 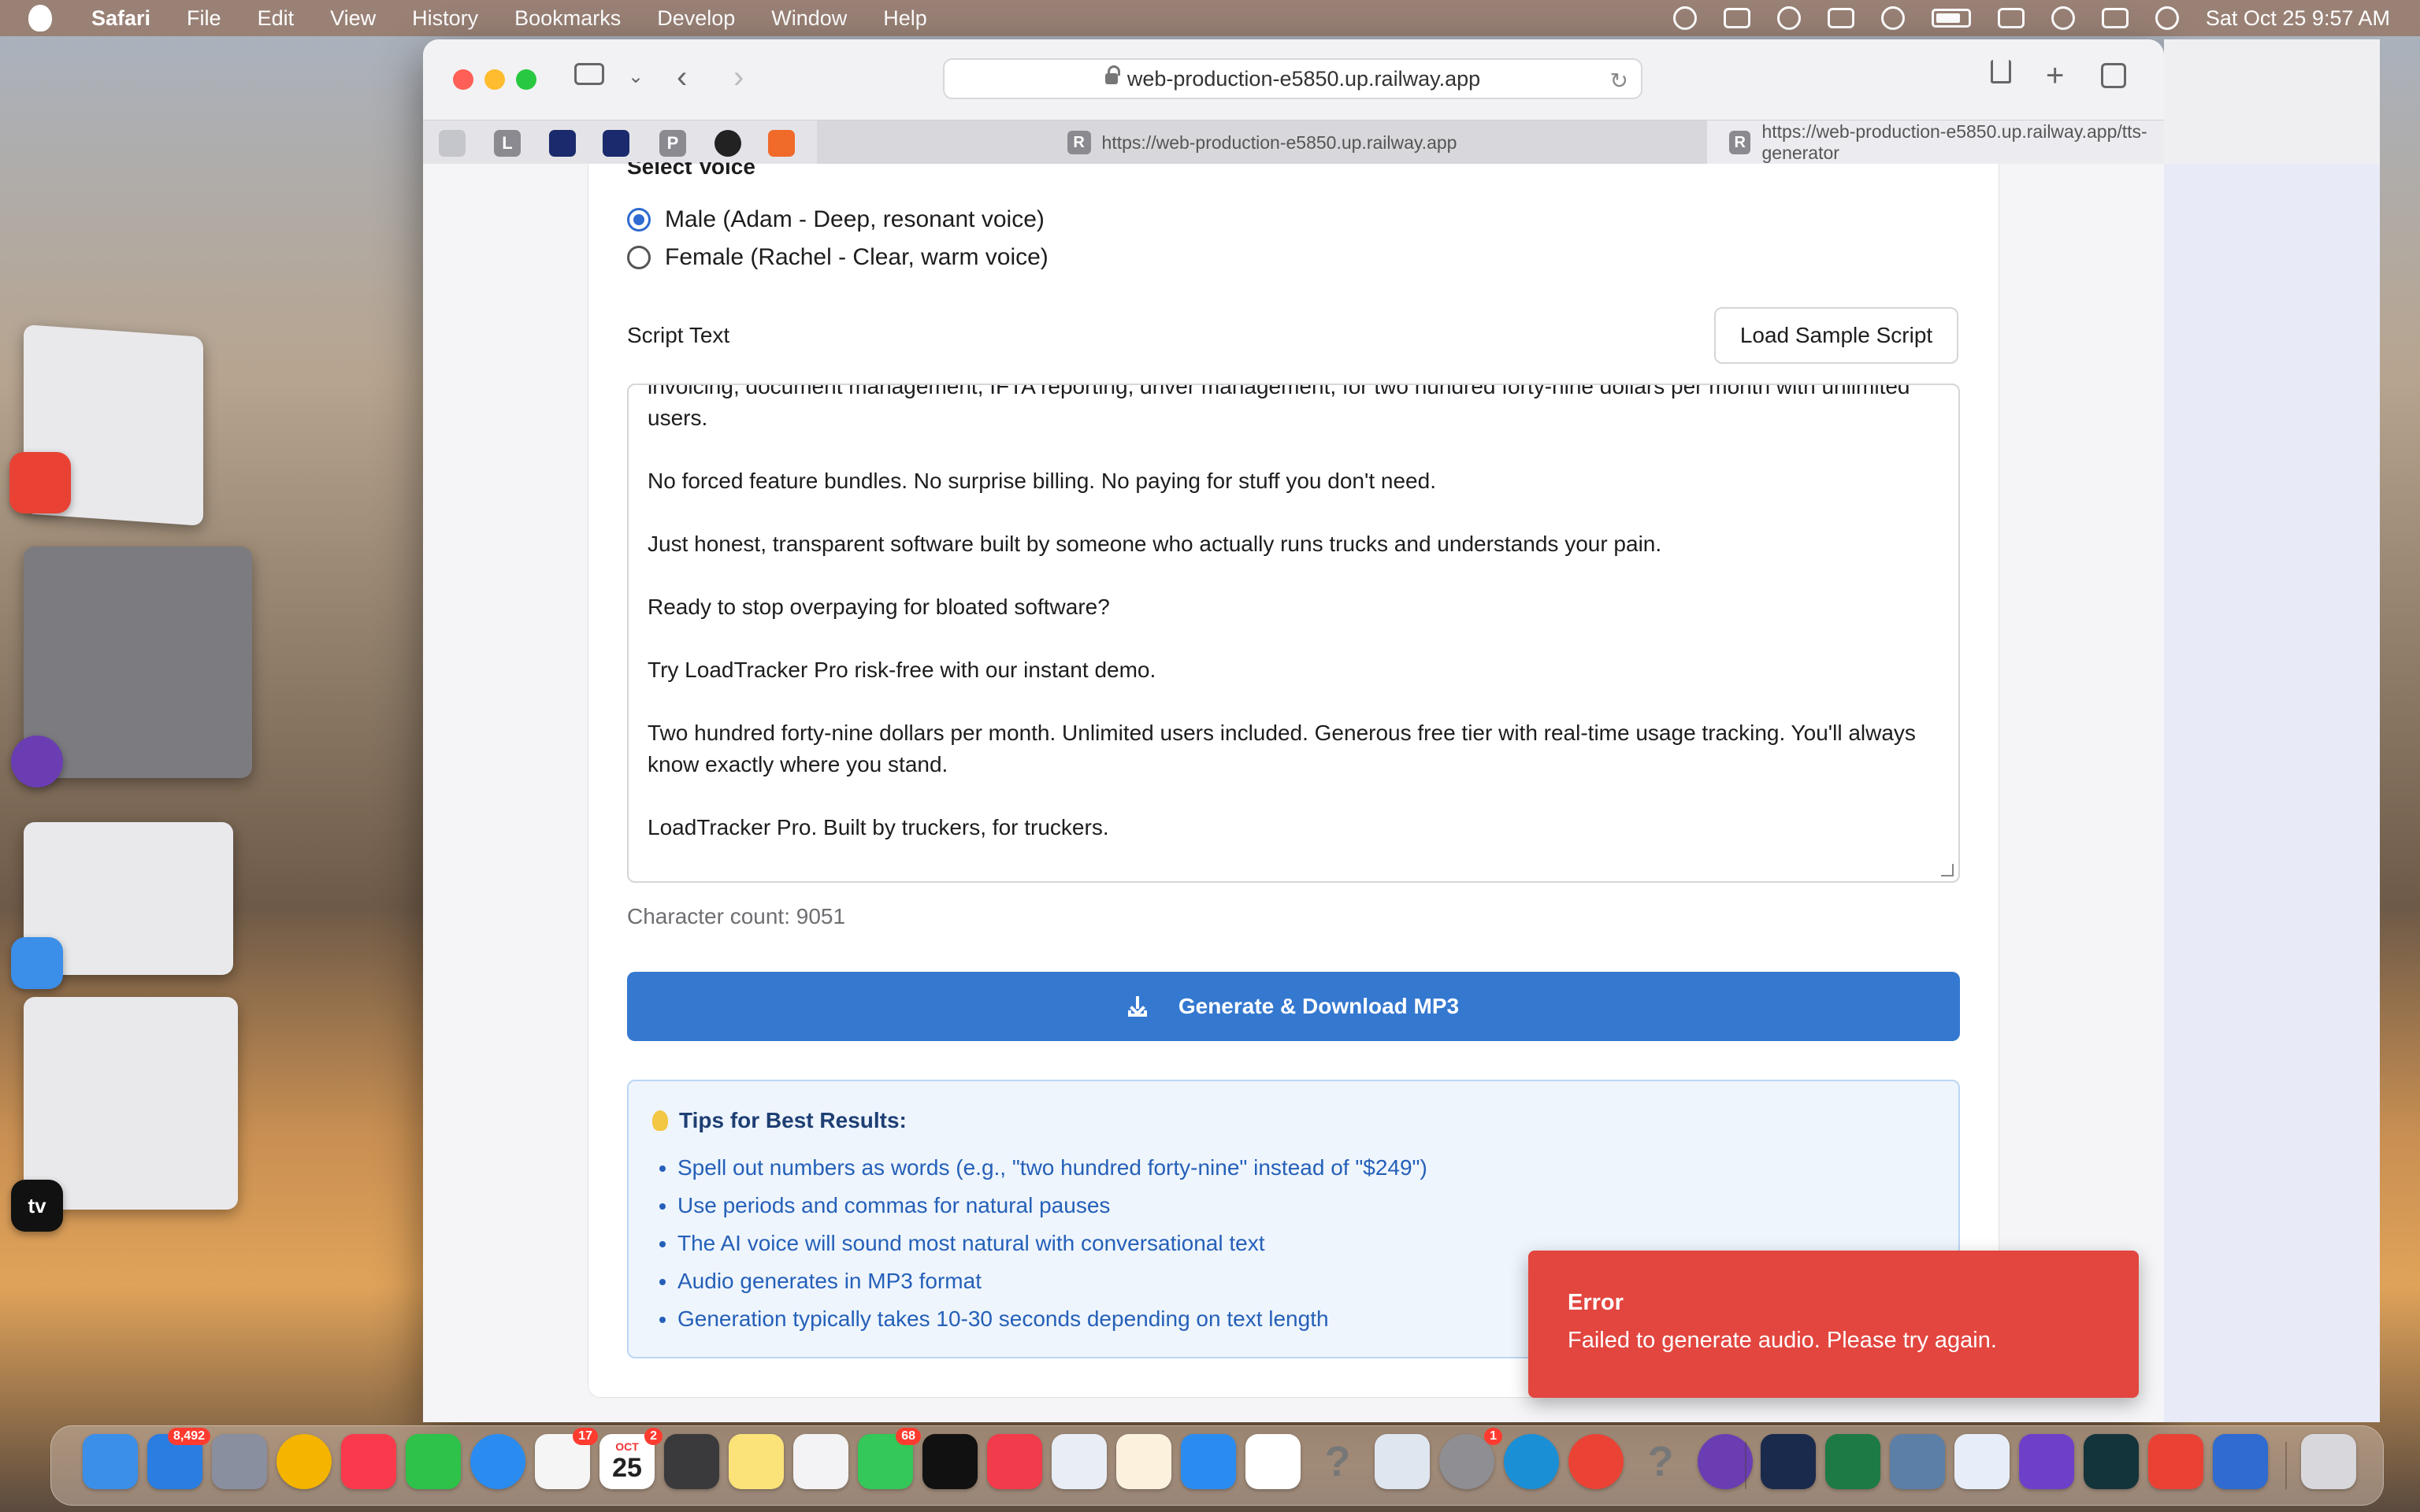 What do you see at coordinates (1208, 1461) in the screenshot?
I see `app-store-icon` at bounding box center [1208, 1461].